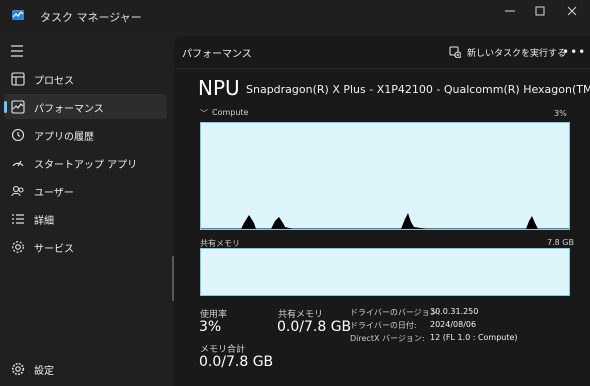  Describe the element at coordinates (383, 325) in the screenshot. I see `driver-date-key: ドライバーの日付:` at that location.